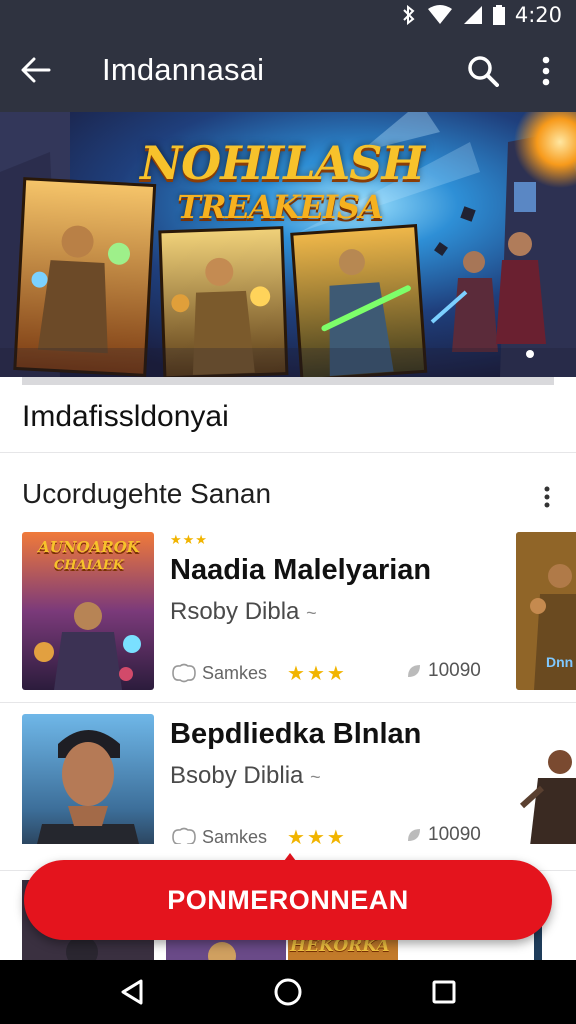  I want to click on nav-back-button, so click(132, 992).